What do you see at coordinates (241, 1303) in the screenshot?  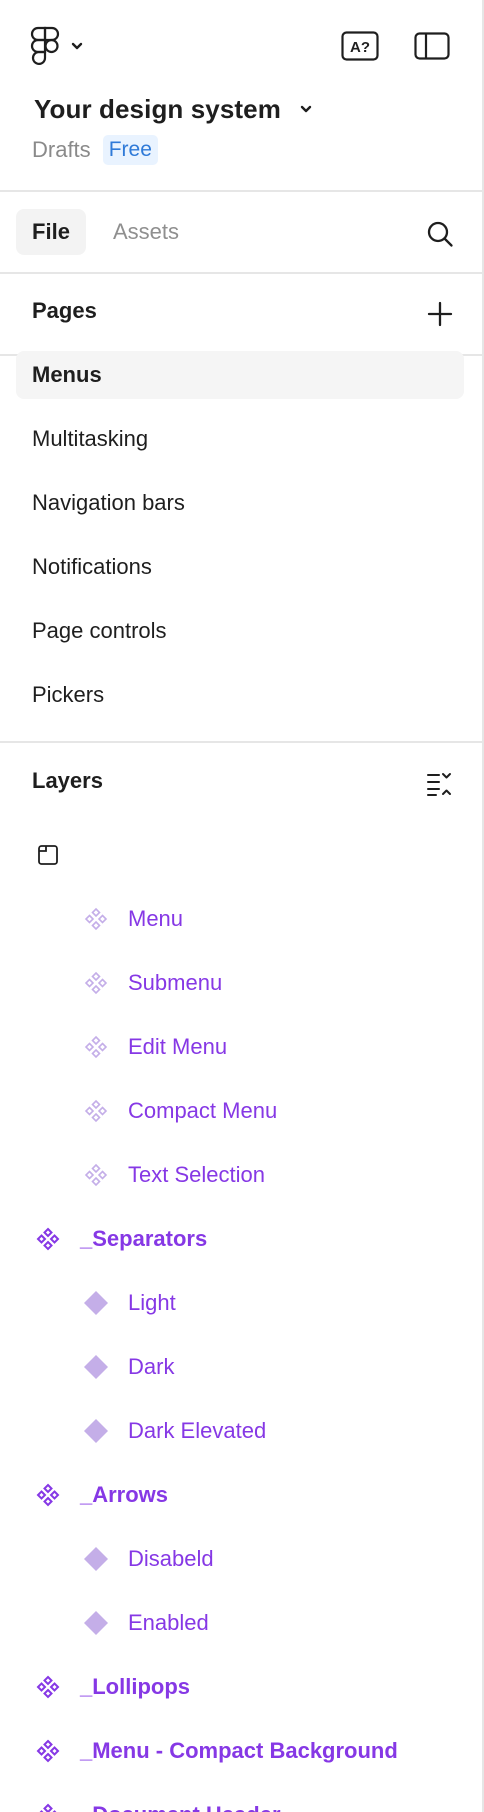 I see `layer-row: Light` at bounding box center [241, 1303].